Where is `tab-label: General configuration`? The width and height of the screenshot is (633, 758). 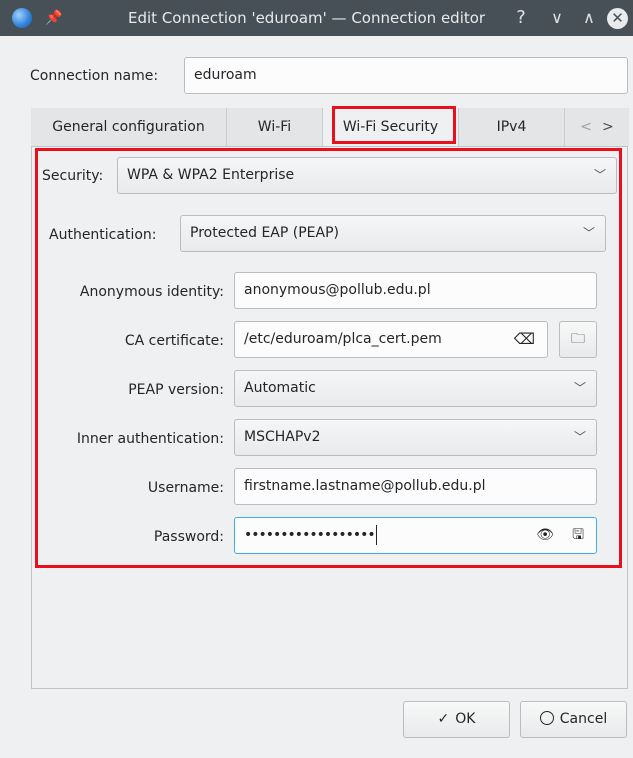 tab-label: General configuration is located at coordinates (128, 127).